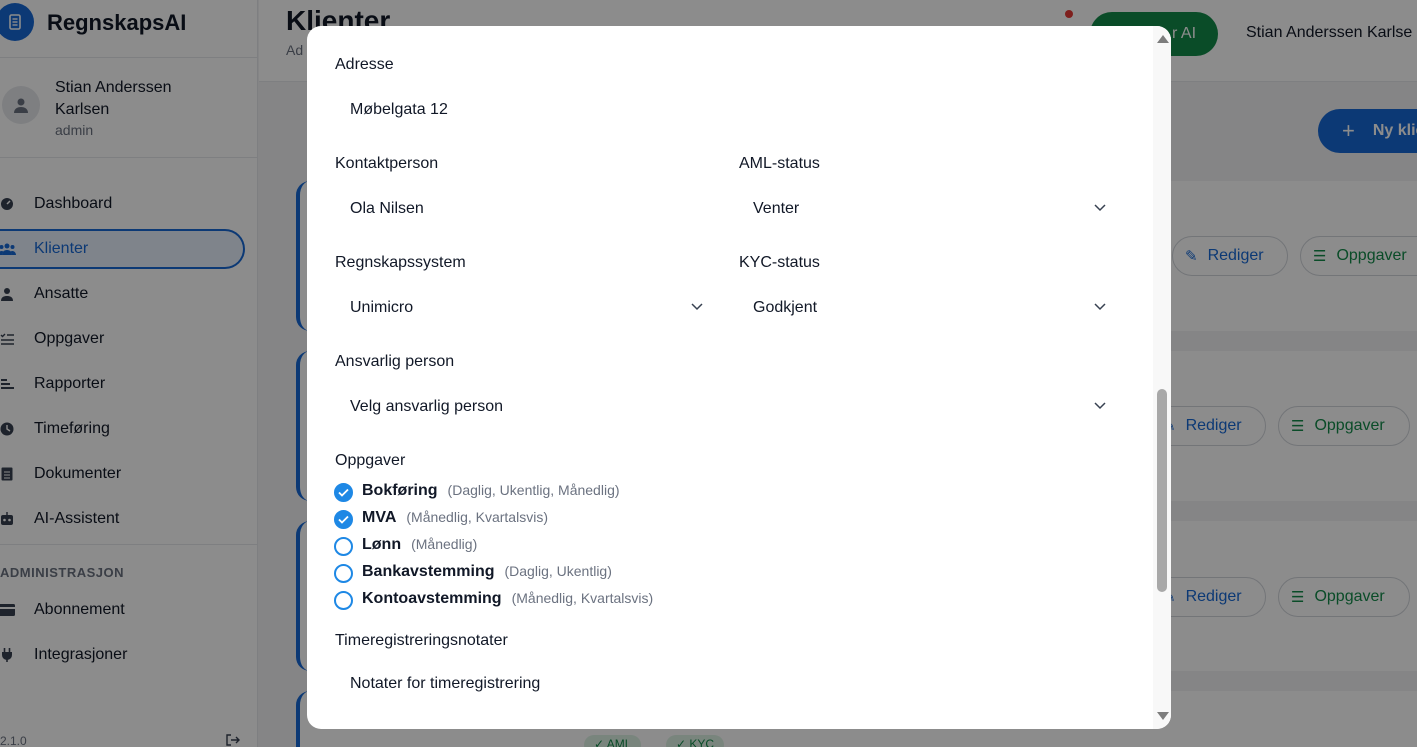 The image size is (1417, 747). What do you see at coordinates (364, 64) in the screenshot?
I see `address-label: Adresse` at bounding box center [364, 64].